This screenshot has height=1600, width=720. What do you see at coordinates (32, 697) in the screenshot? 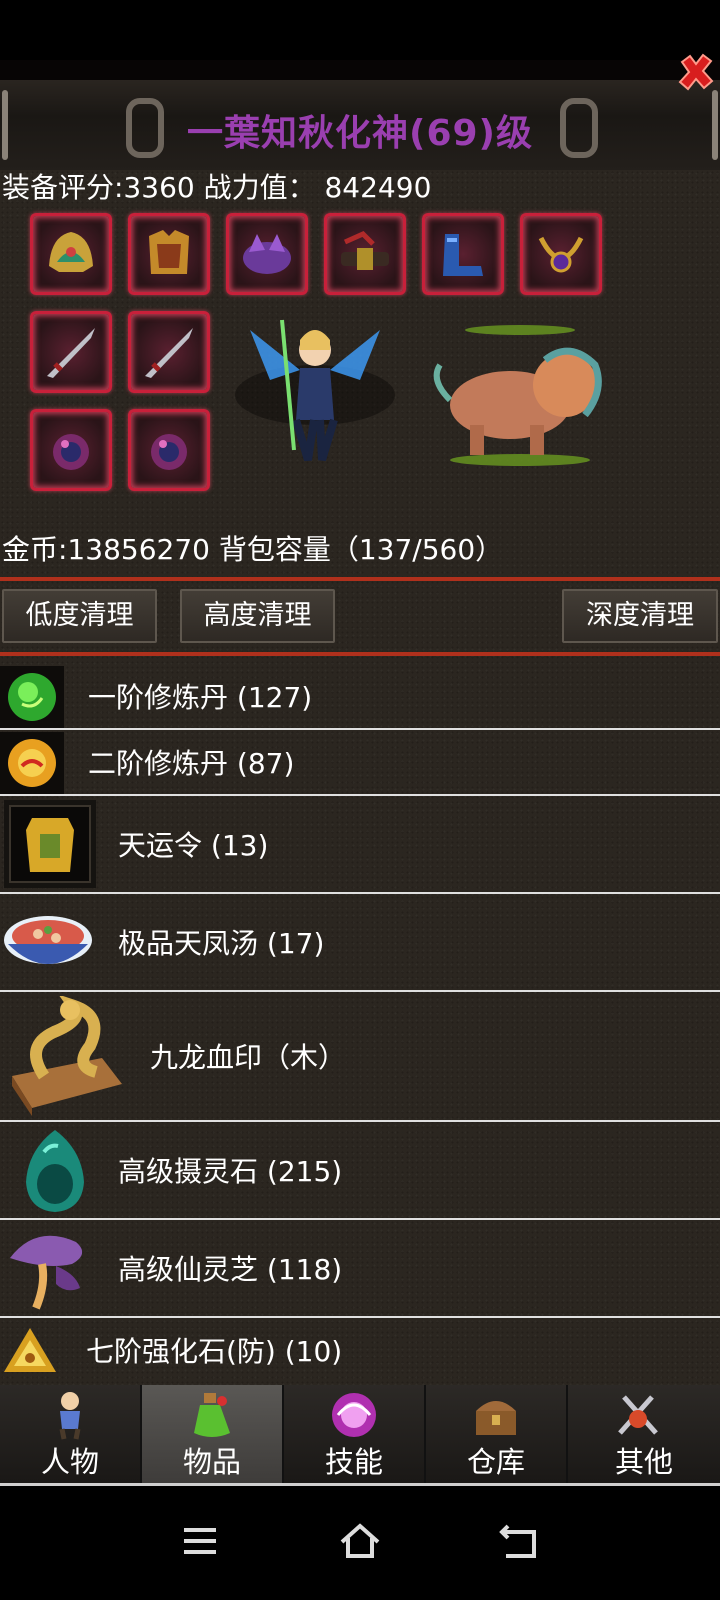
I see `green-pill-icon` at bounding box center [32, 697].